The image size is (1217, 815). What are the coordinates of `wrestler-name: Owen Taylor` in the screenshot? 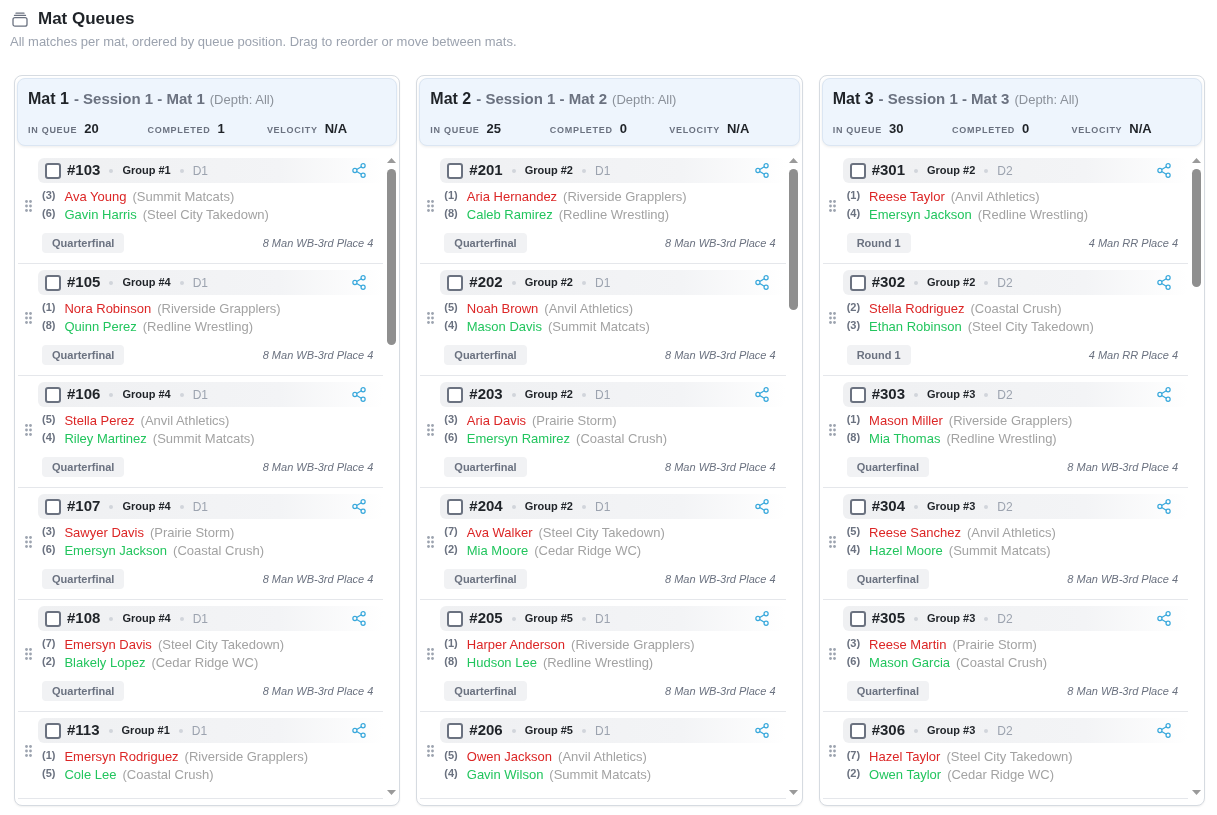 It's located at (905, 775).